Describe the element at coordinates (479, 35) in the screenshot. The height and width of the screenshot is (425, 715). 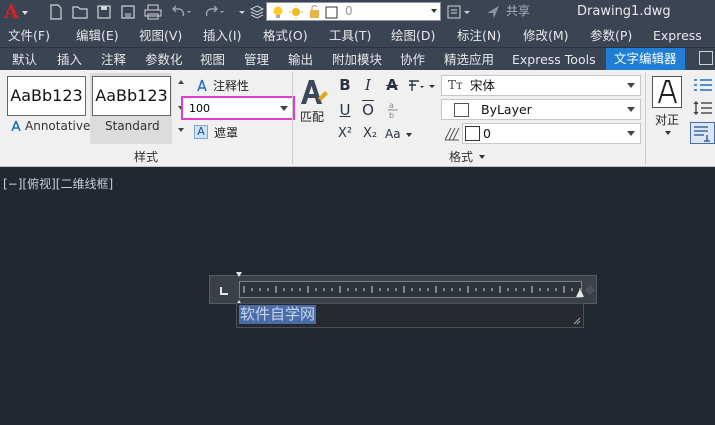
I see `menu-dimension: 标注(N)` at that location.